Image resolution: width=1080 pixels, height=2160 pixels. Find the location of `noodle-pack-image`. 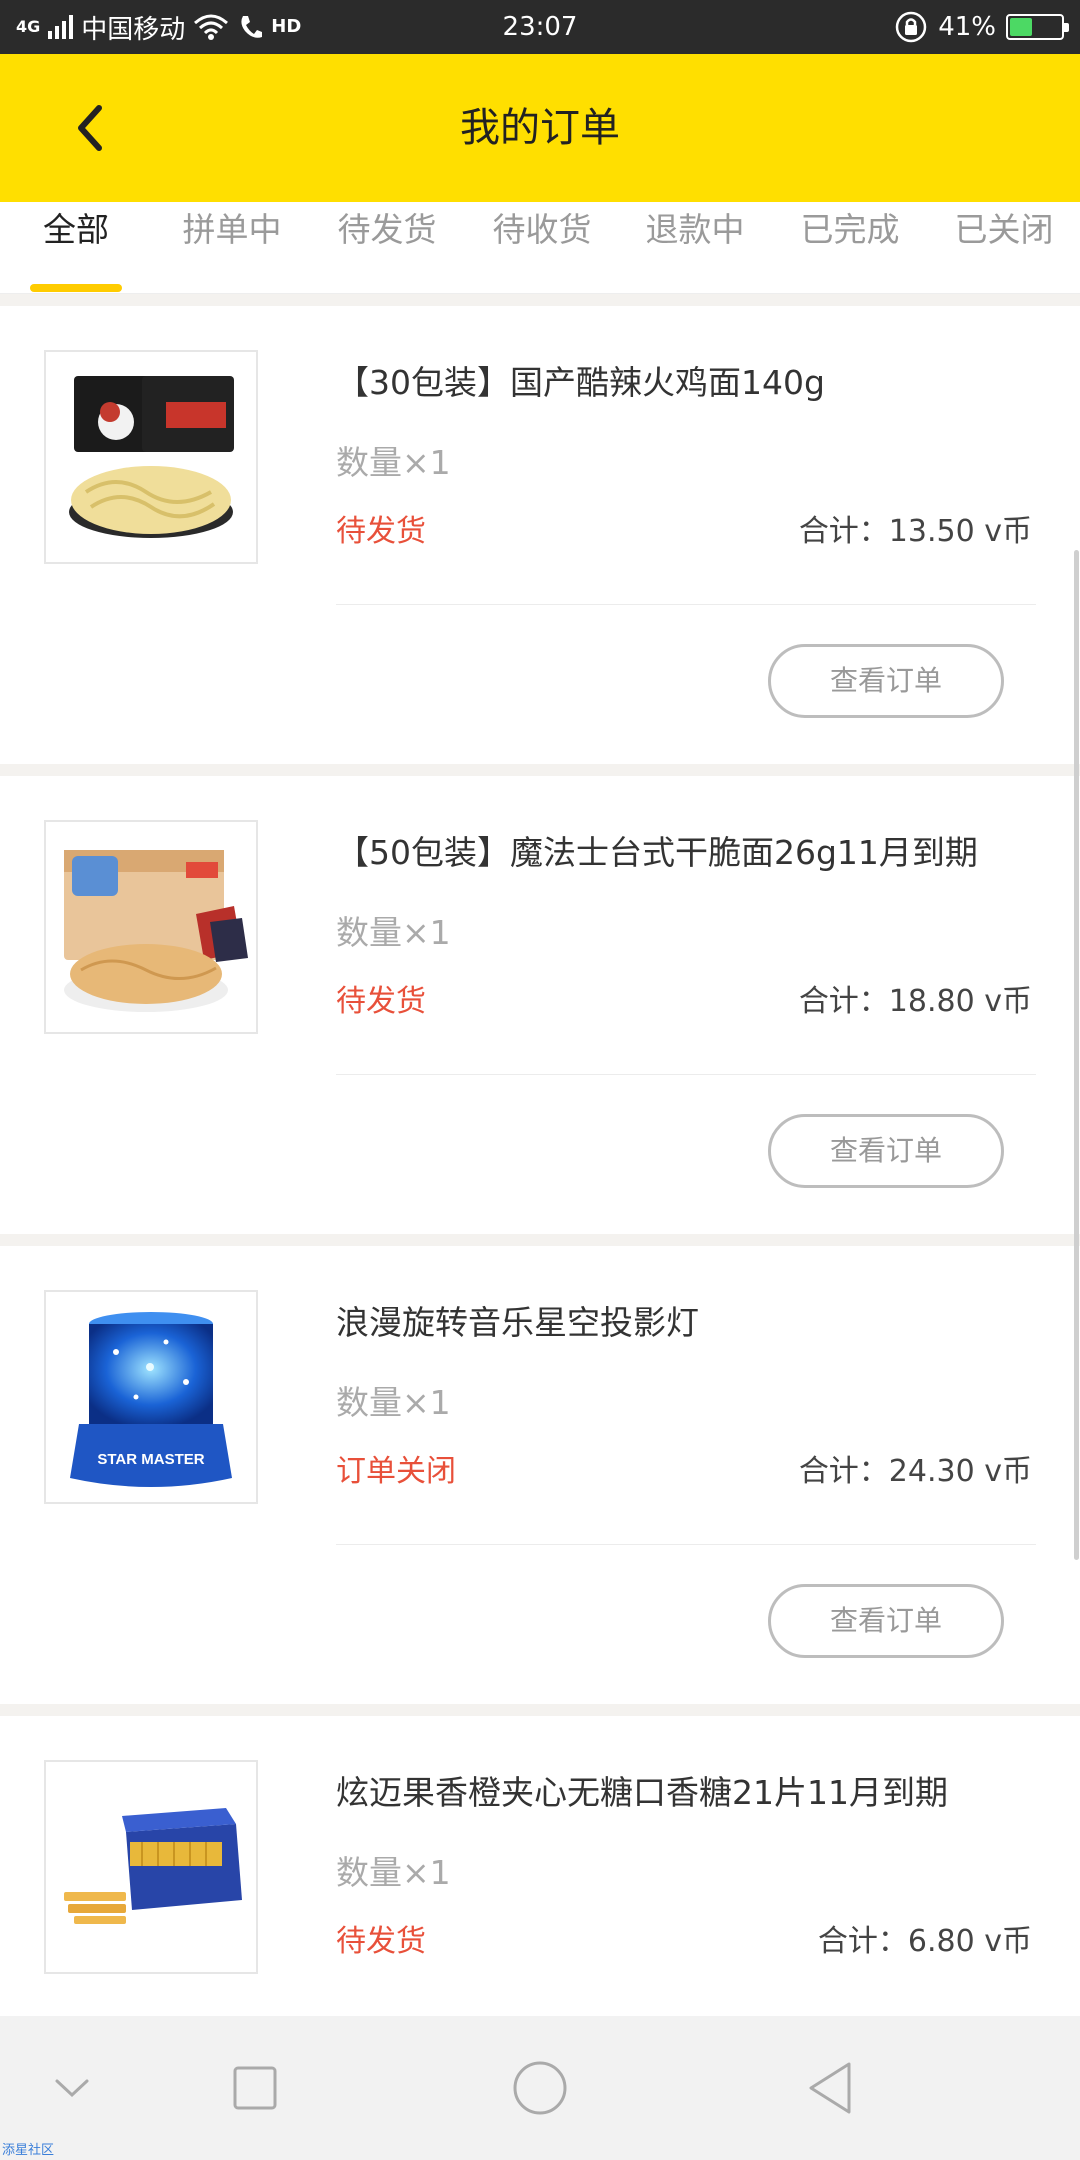

noodle-pack-image is located at coordinates (151, 457).